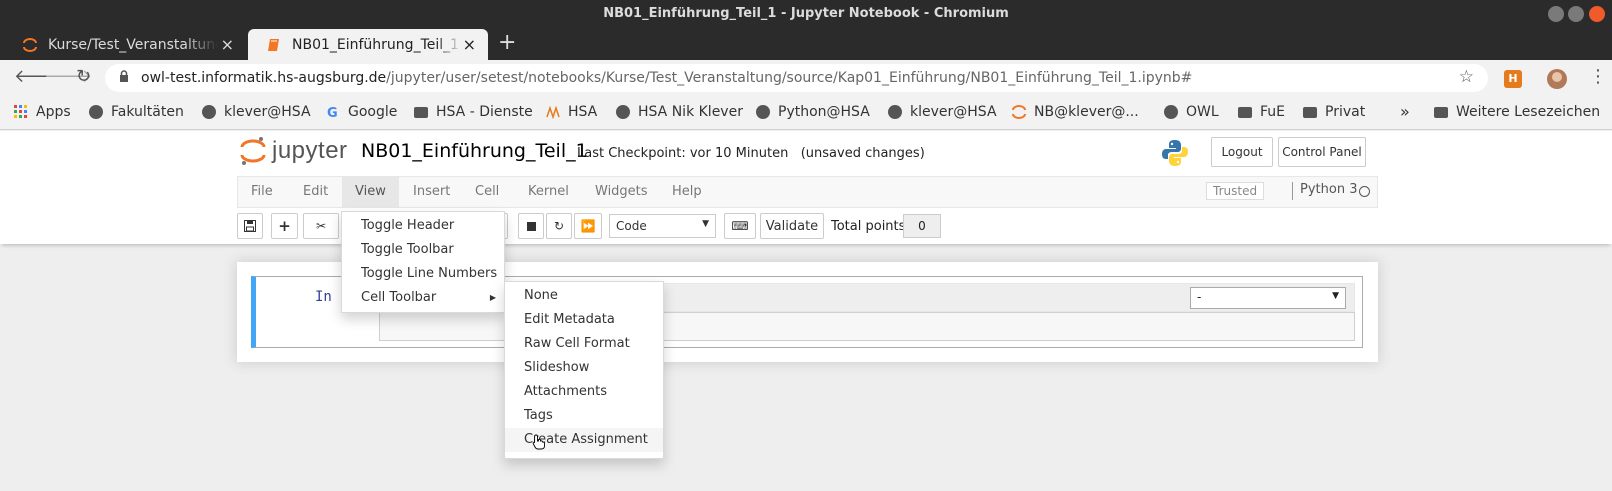 The image size is (1612, 491). I want to click on bookmark-python-hsa: Python@HSA, so click(813, 112).